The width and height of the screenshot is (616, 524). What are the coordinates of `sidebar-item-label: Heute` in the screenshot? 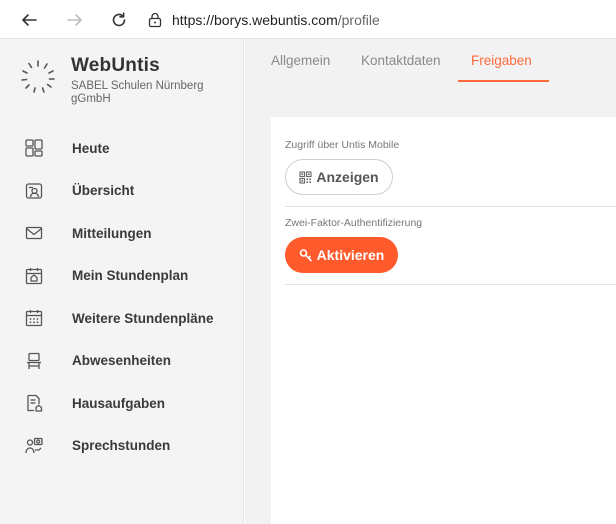 It's located at (91, 148).